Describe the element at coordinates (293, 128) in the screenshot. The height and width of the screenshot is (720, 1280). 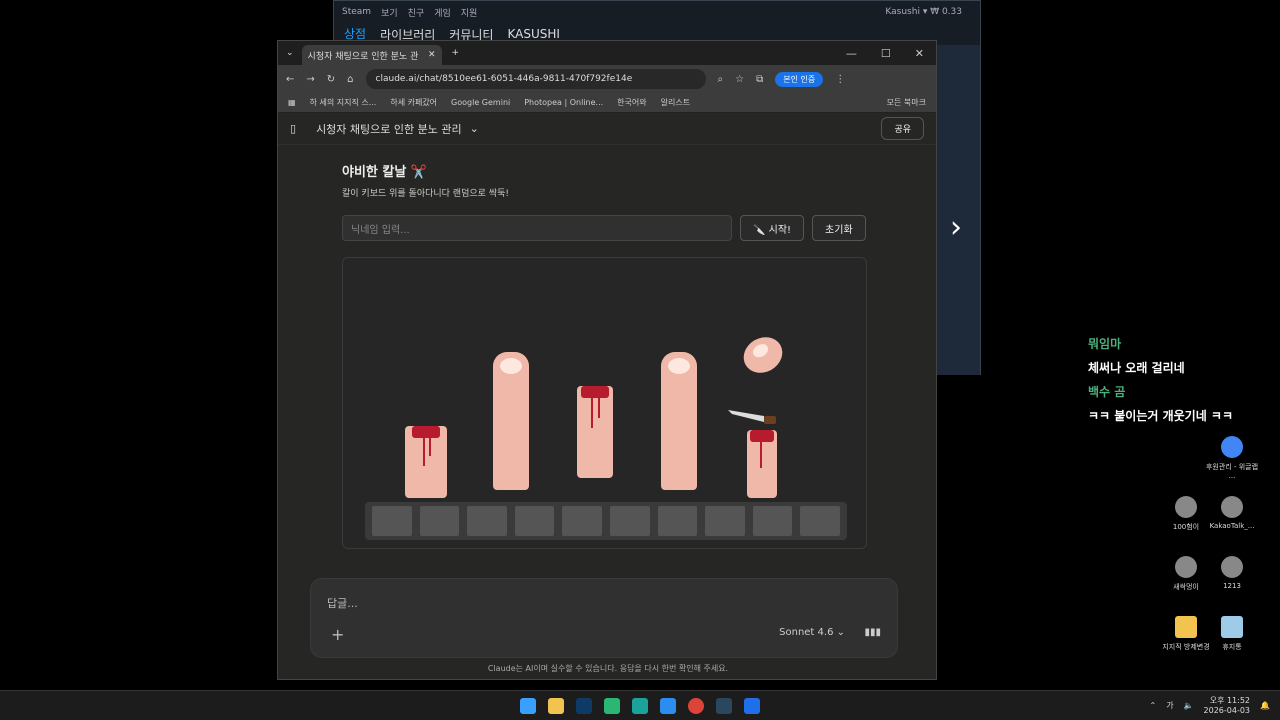
I see `sidebar-toggle-icon: ▯` at that location.